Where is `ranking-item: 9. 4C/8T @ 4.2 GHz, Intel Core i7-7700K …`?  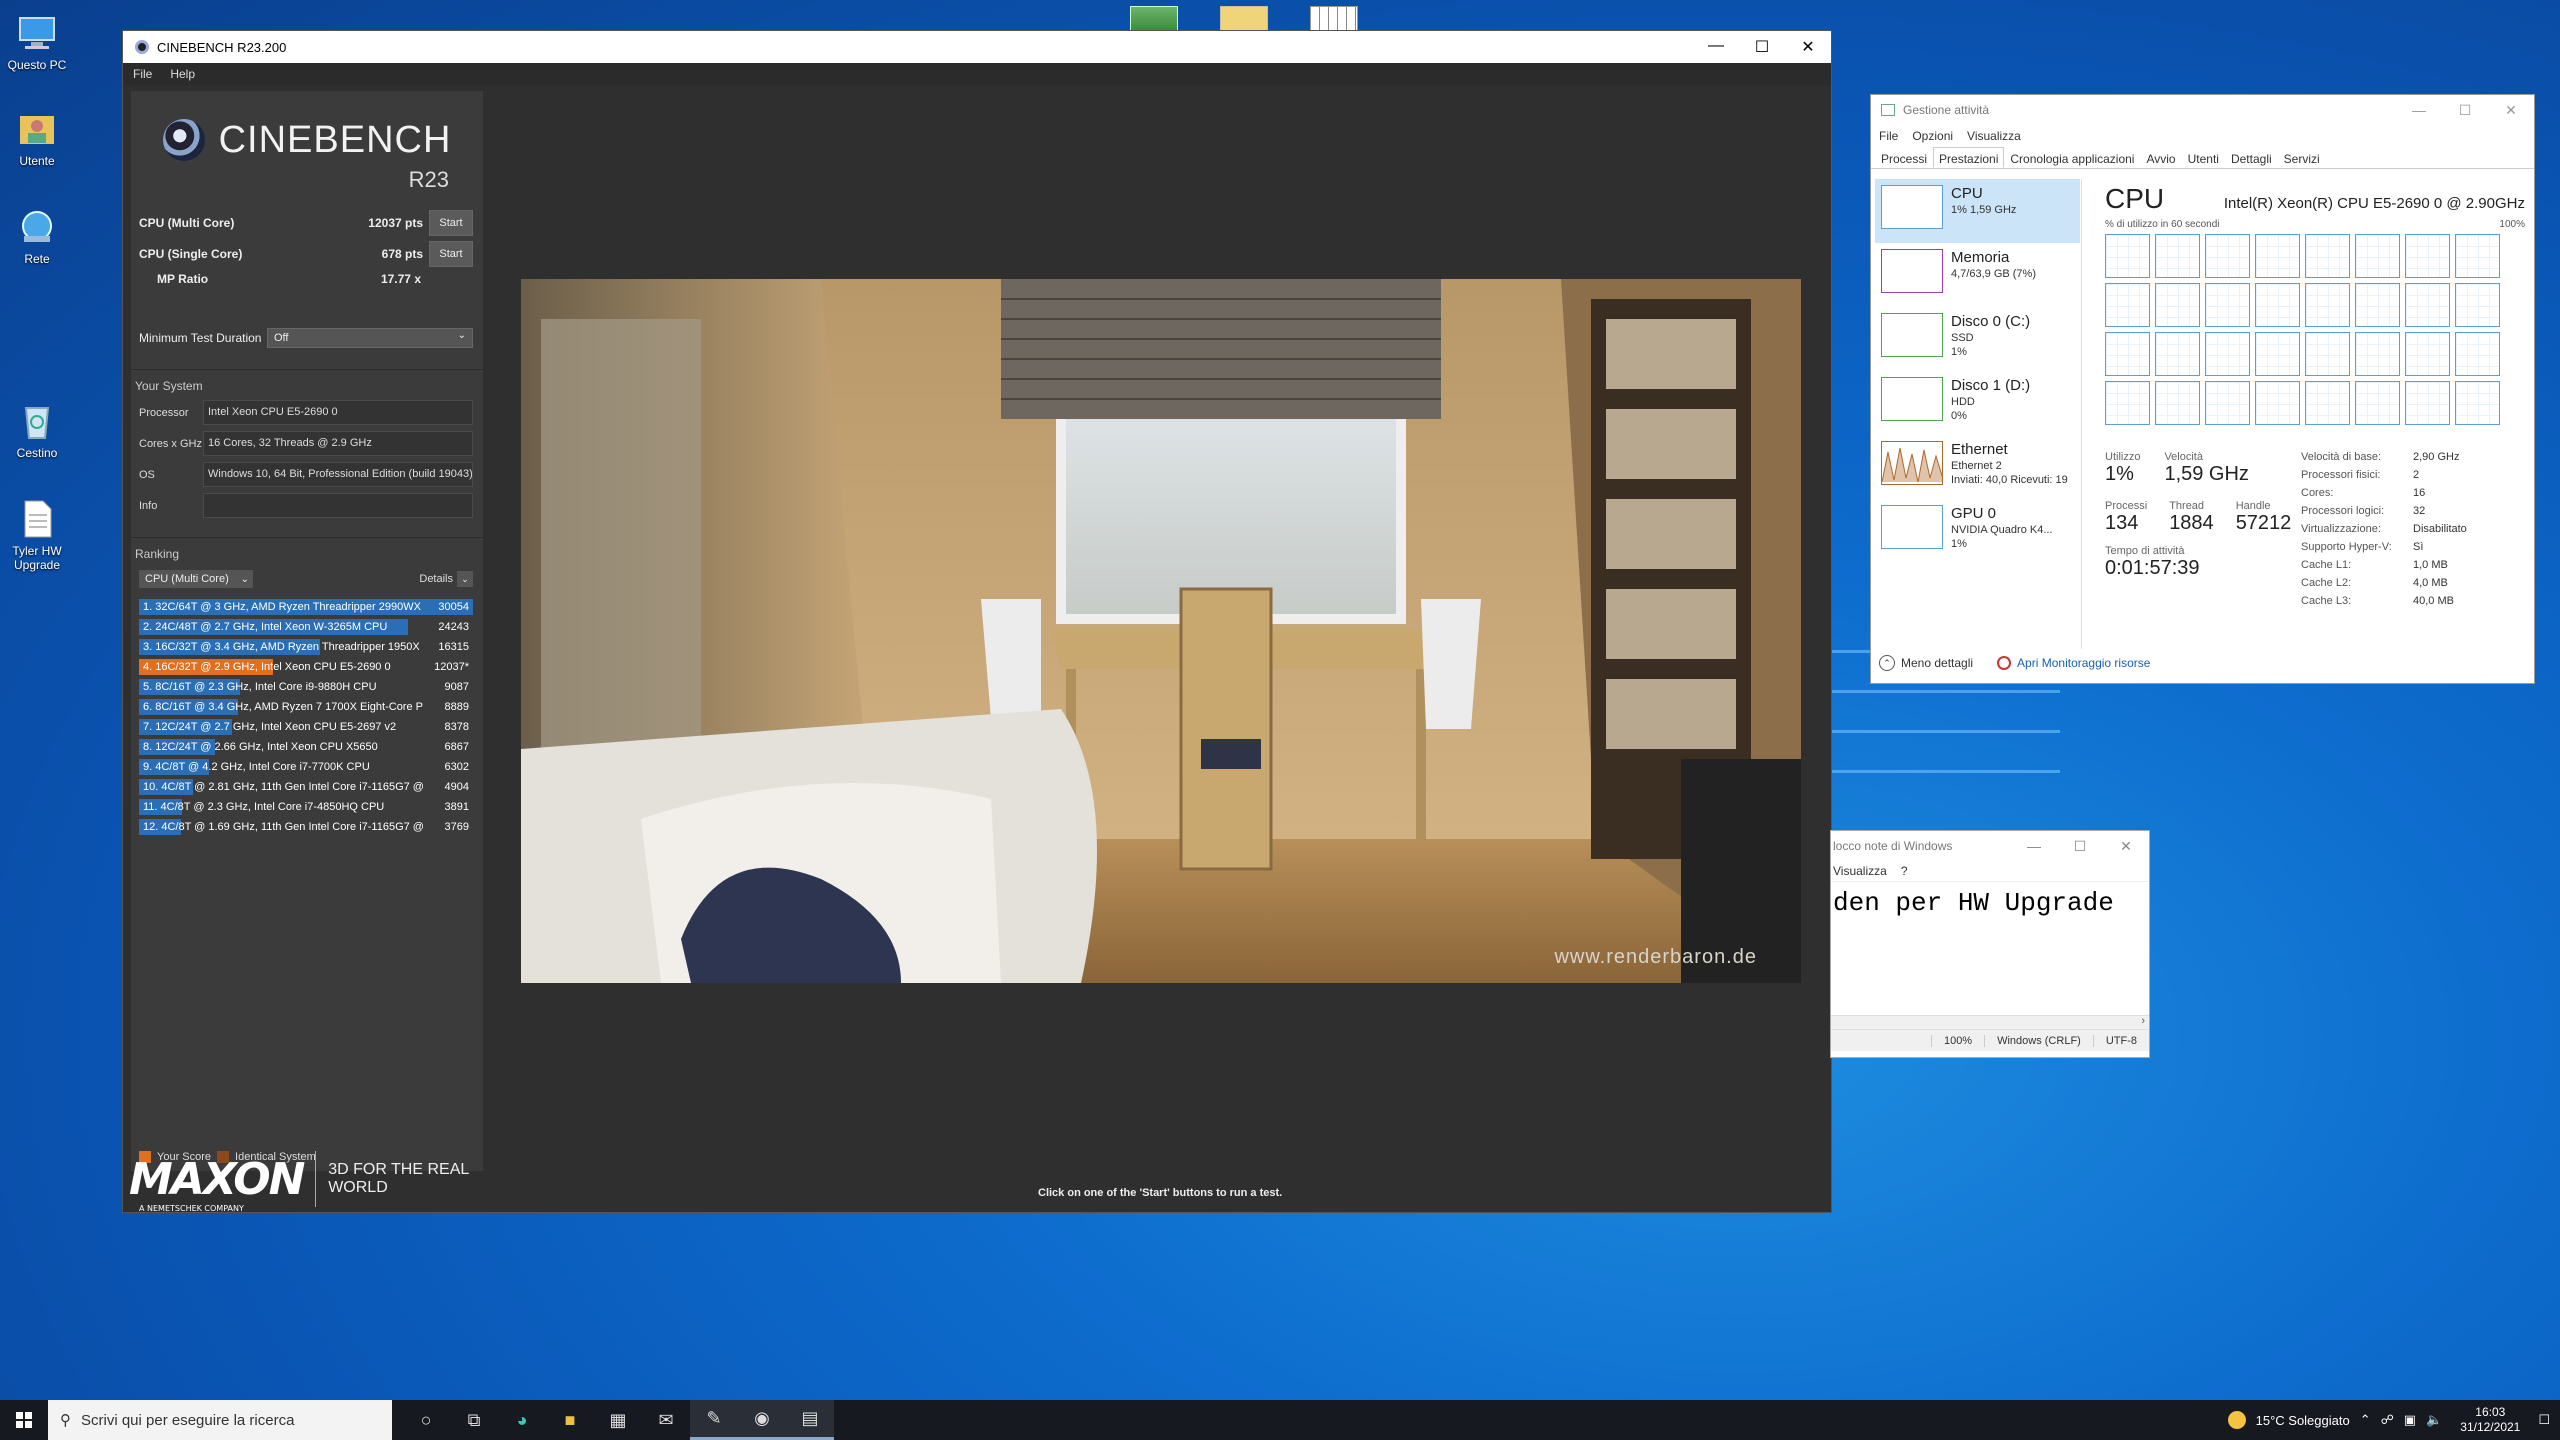
ranking-item: 9. 4C/8T @ 4.2 GHz, Intel Core i7-7700K … is located at coordinates (306, 767).